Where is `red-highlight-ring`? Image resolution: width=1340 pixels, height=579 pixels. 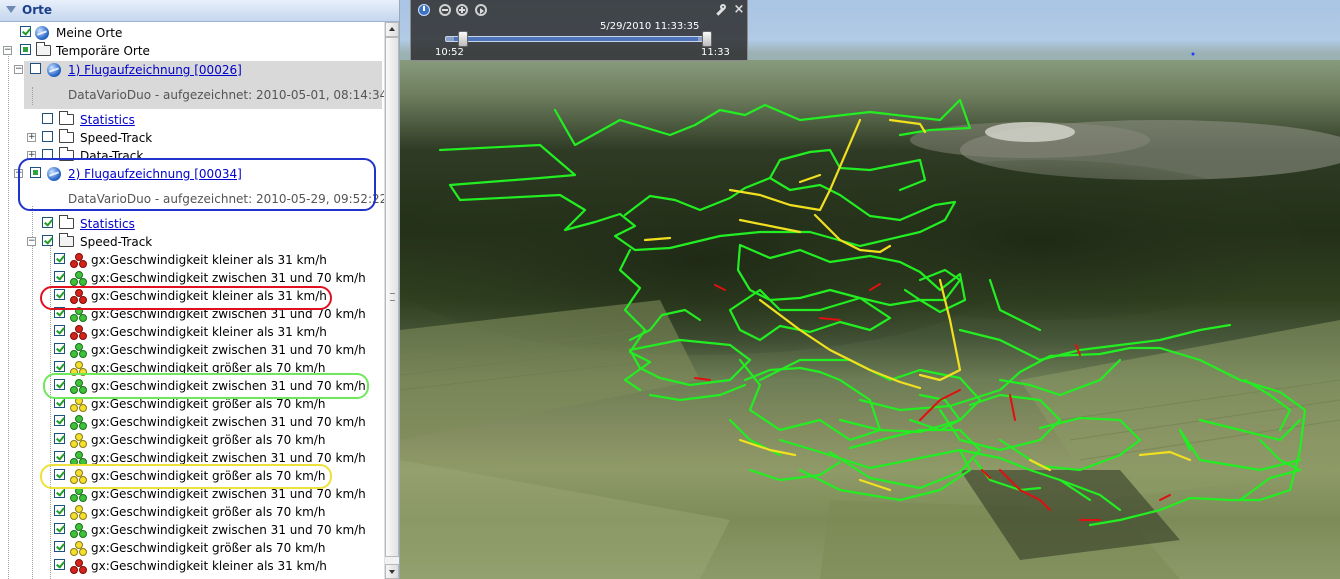 red-highlight-ring is located at coordinates (186, 298).